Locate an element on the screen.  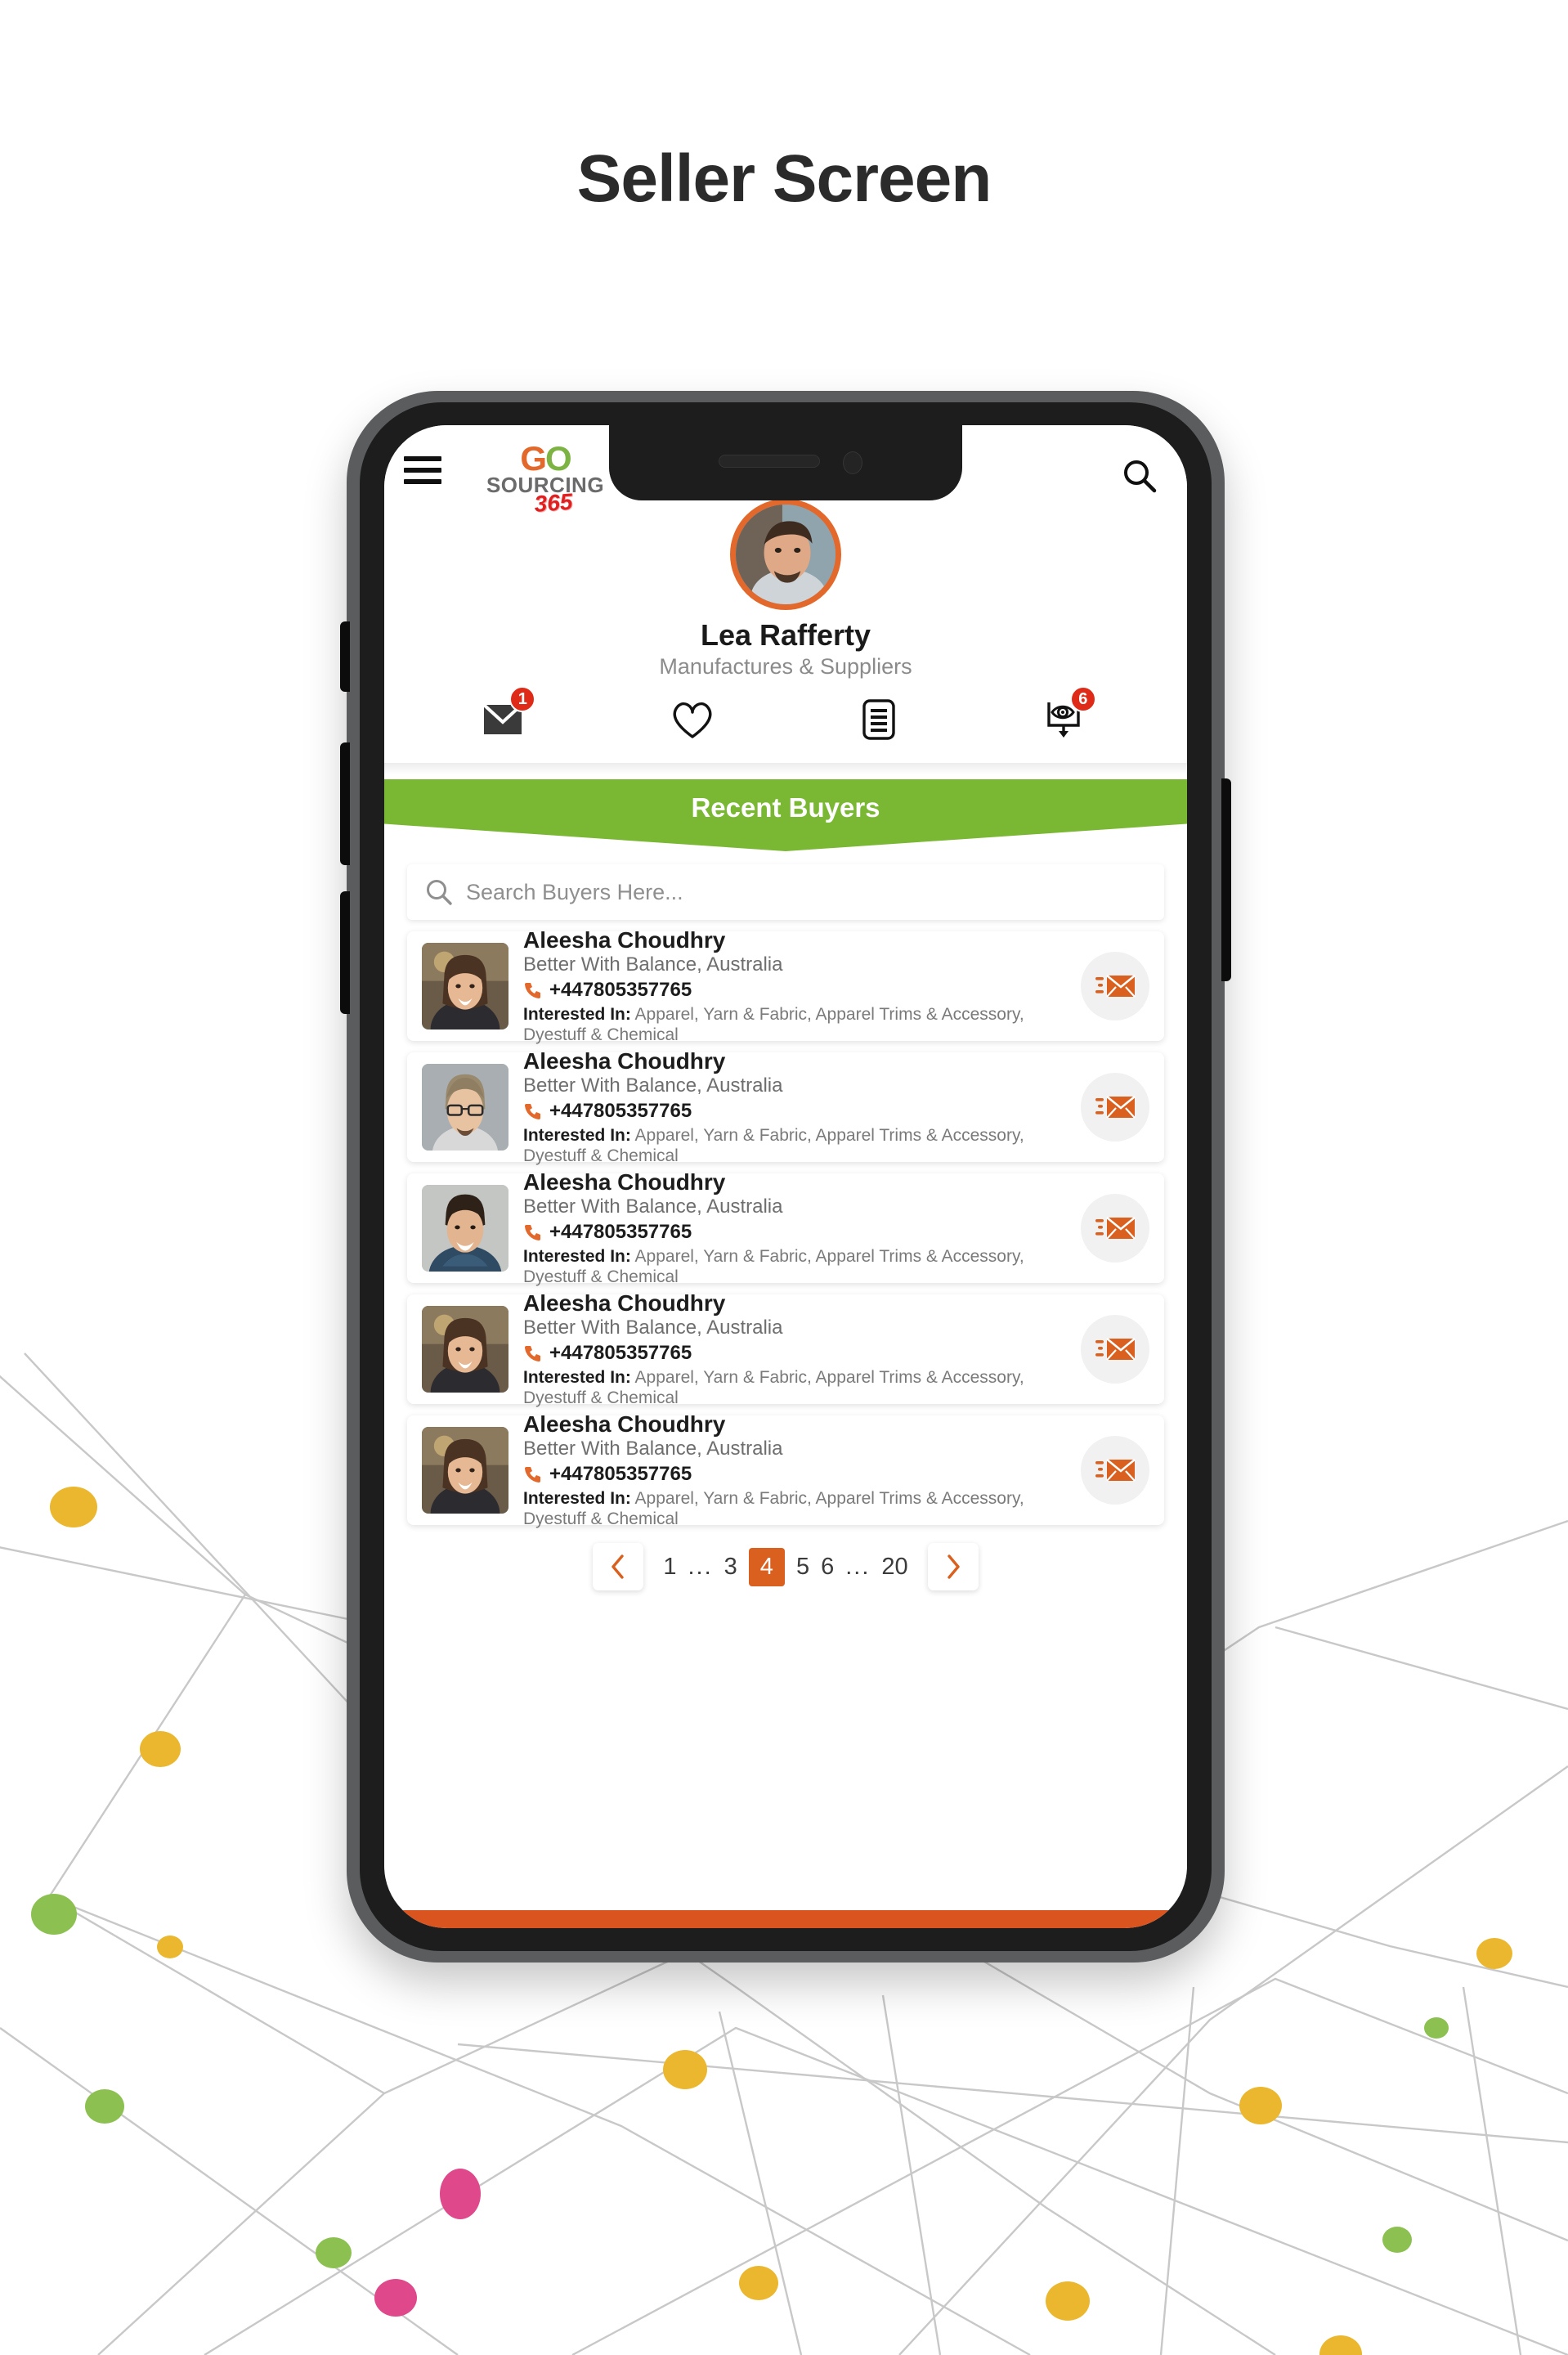
pagination-prev-button is located at coordinates (618, 1566).